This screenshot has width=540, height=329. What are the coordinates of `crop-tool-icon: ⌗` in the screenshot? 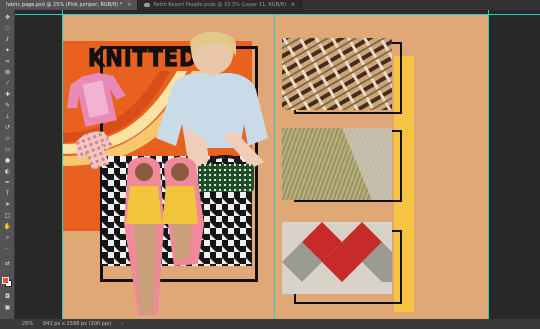 It's located at (7, 61).